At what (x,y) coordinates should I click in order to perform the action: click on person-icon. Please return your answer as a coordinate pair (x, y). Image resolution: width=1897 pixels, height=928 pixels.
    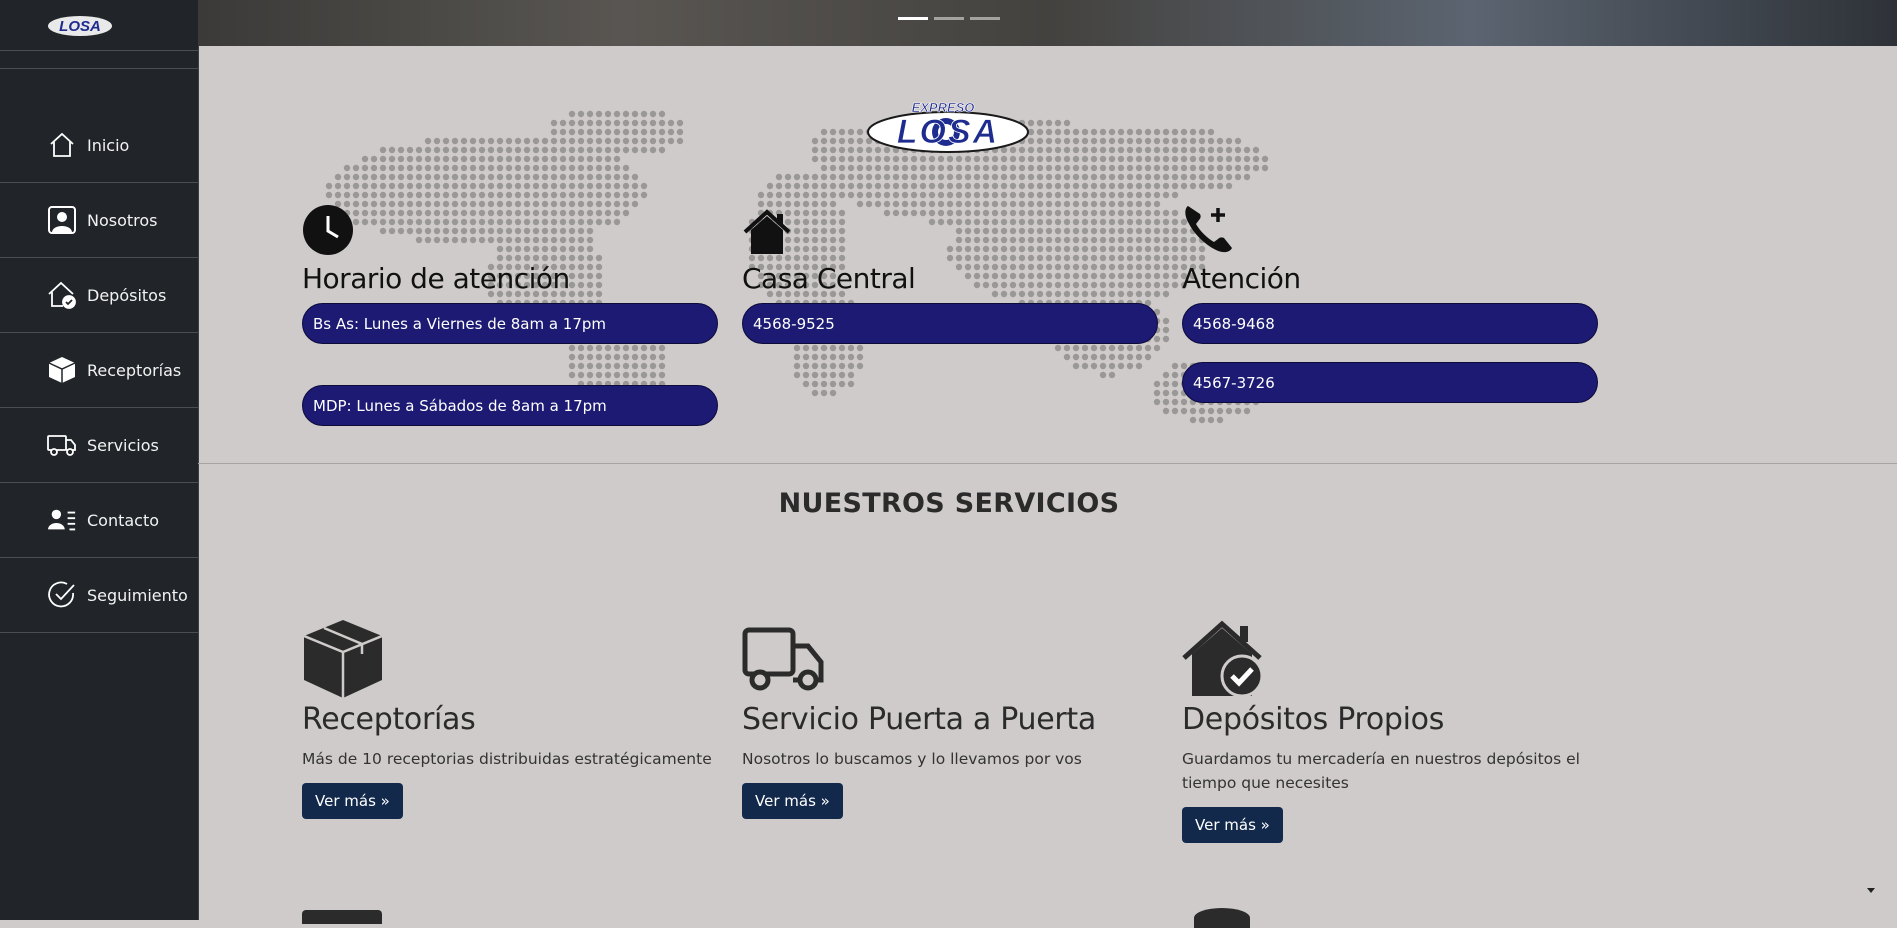
    Looking at the image, I should click on (62, 220).